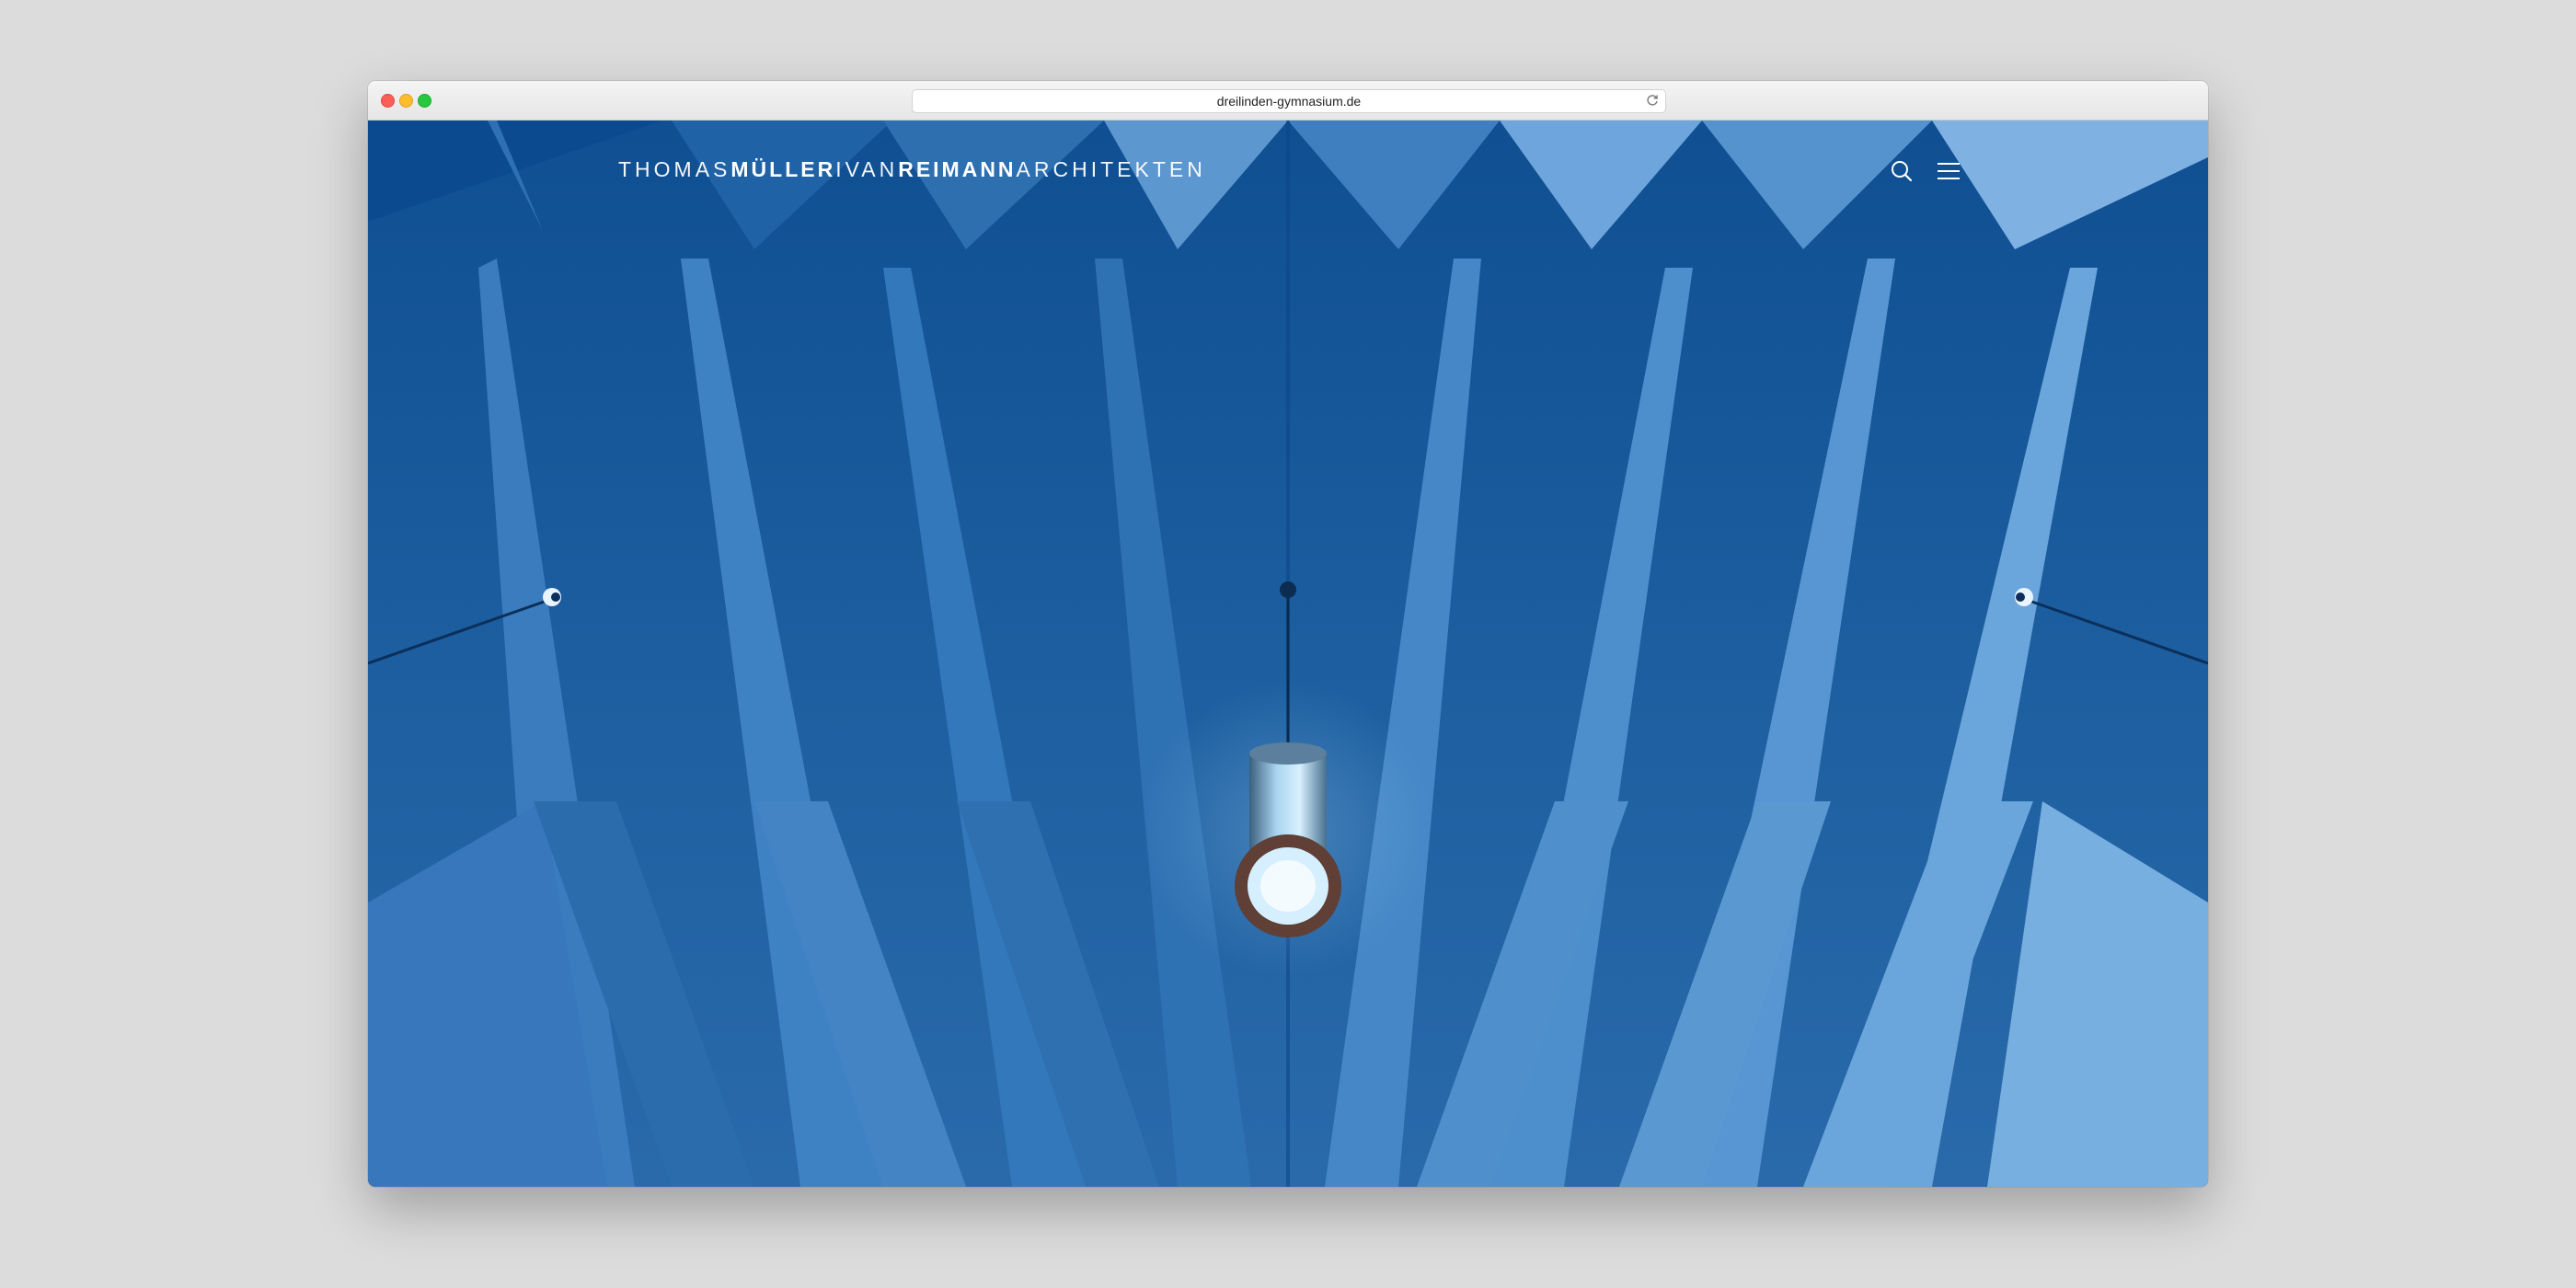  I want to click on search-icon, so click(1901, 171).